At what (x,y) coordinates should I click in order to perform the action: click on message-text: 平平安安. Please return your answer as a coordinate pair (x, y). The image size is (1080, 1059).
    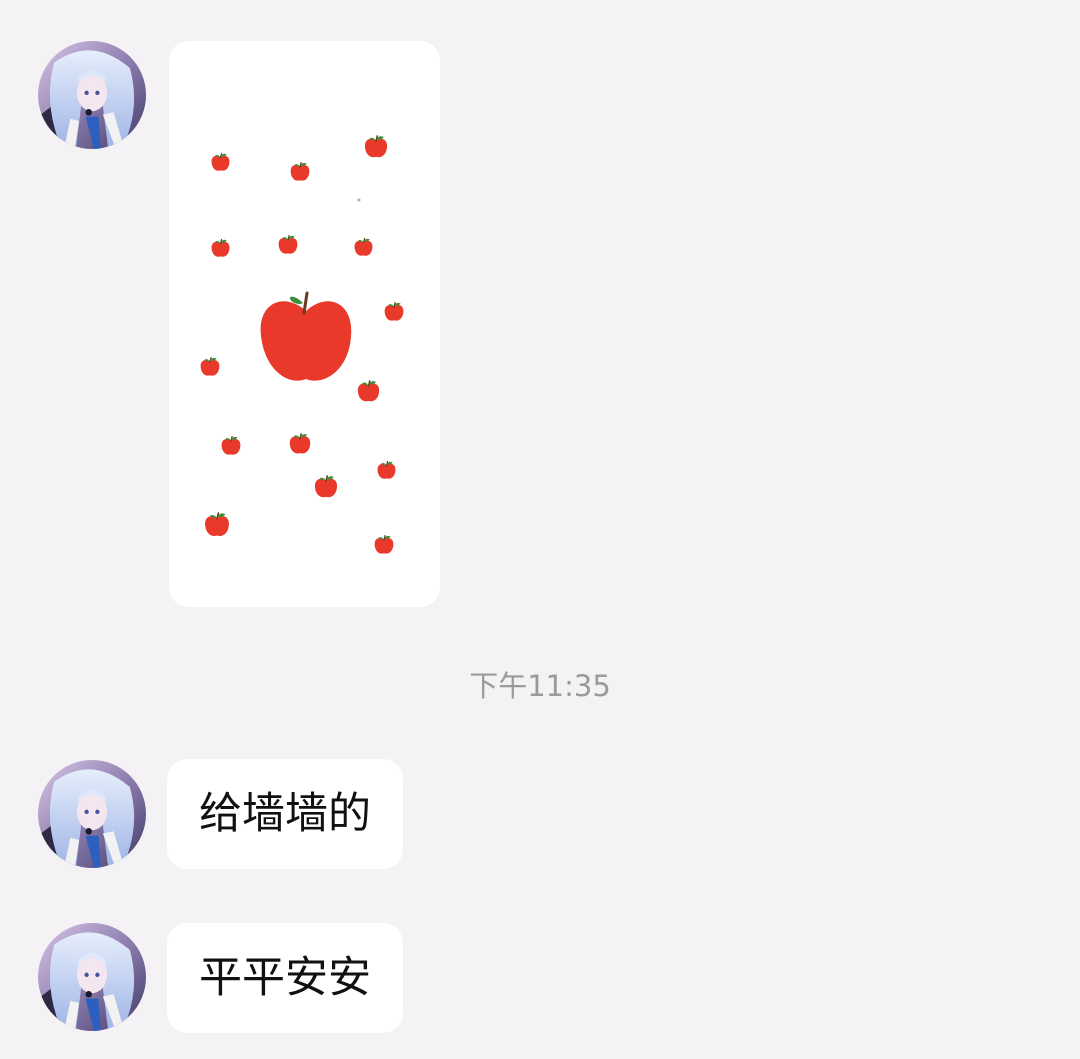
    Looking at the image, I should click on (285, 978).